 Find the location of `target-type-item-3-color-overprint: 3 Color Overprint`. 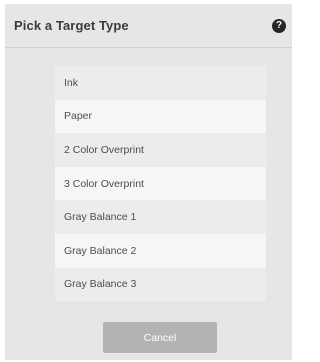

target-type-item-3-color-overprint: 3 Color Overprint is located at coordinates (160, 183).